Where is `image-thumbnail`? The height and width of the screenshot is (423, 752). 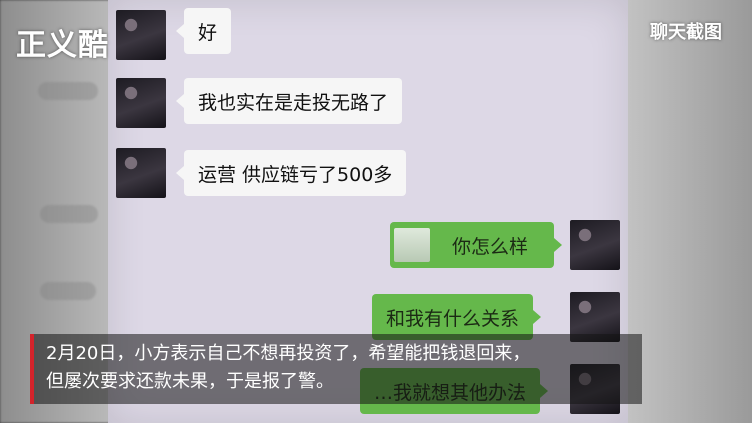 image-thumbnail is located at coordinates (412, 245).